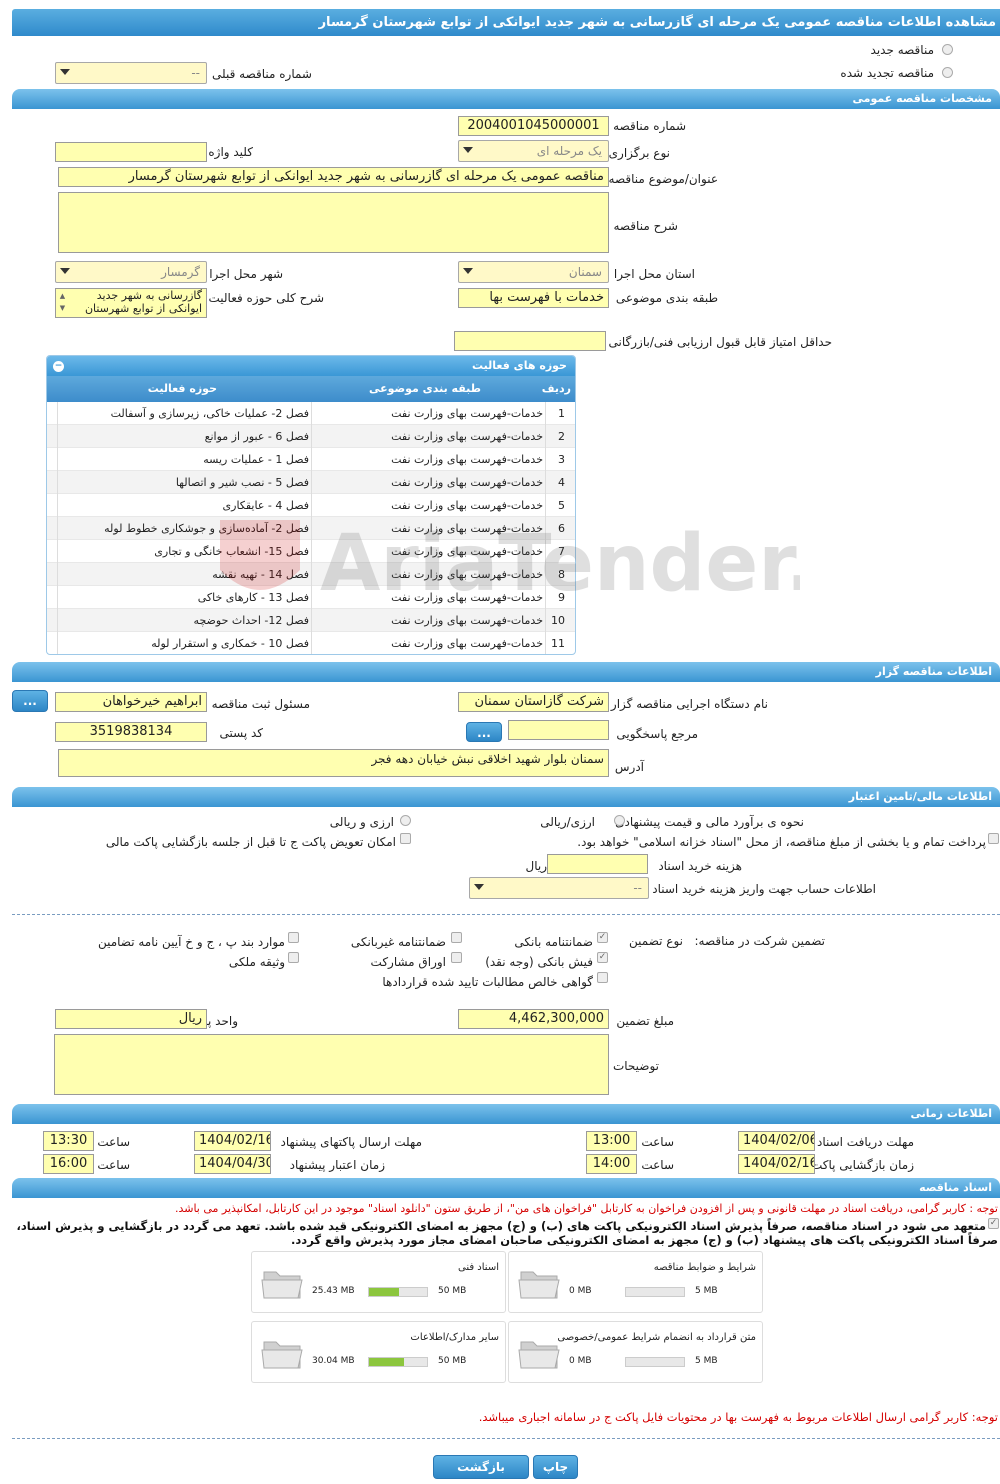  Describe the element at coordinates (337, 1165) in the screenshot. I see `validity-label: زمان اعتبار پیشنهاد` at that location.